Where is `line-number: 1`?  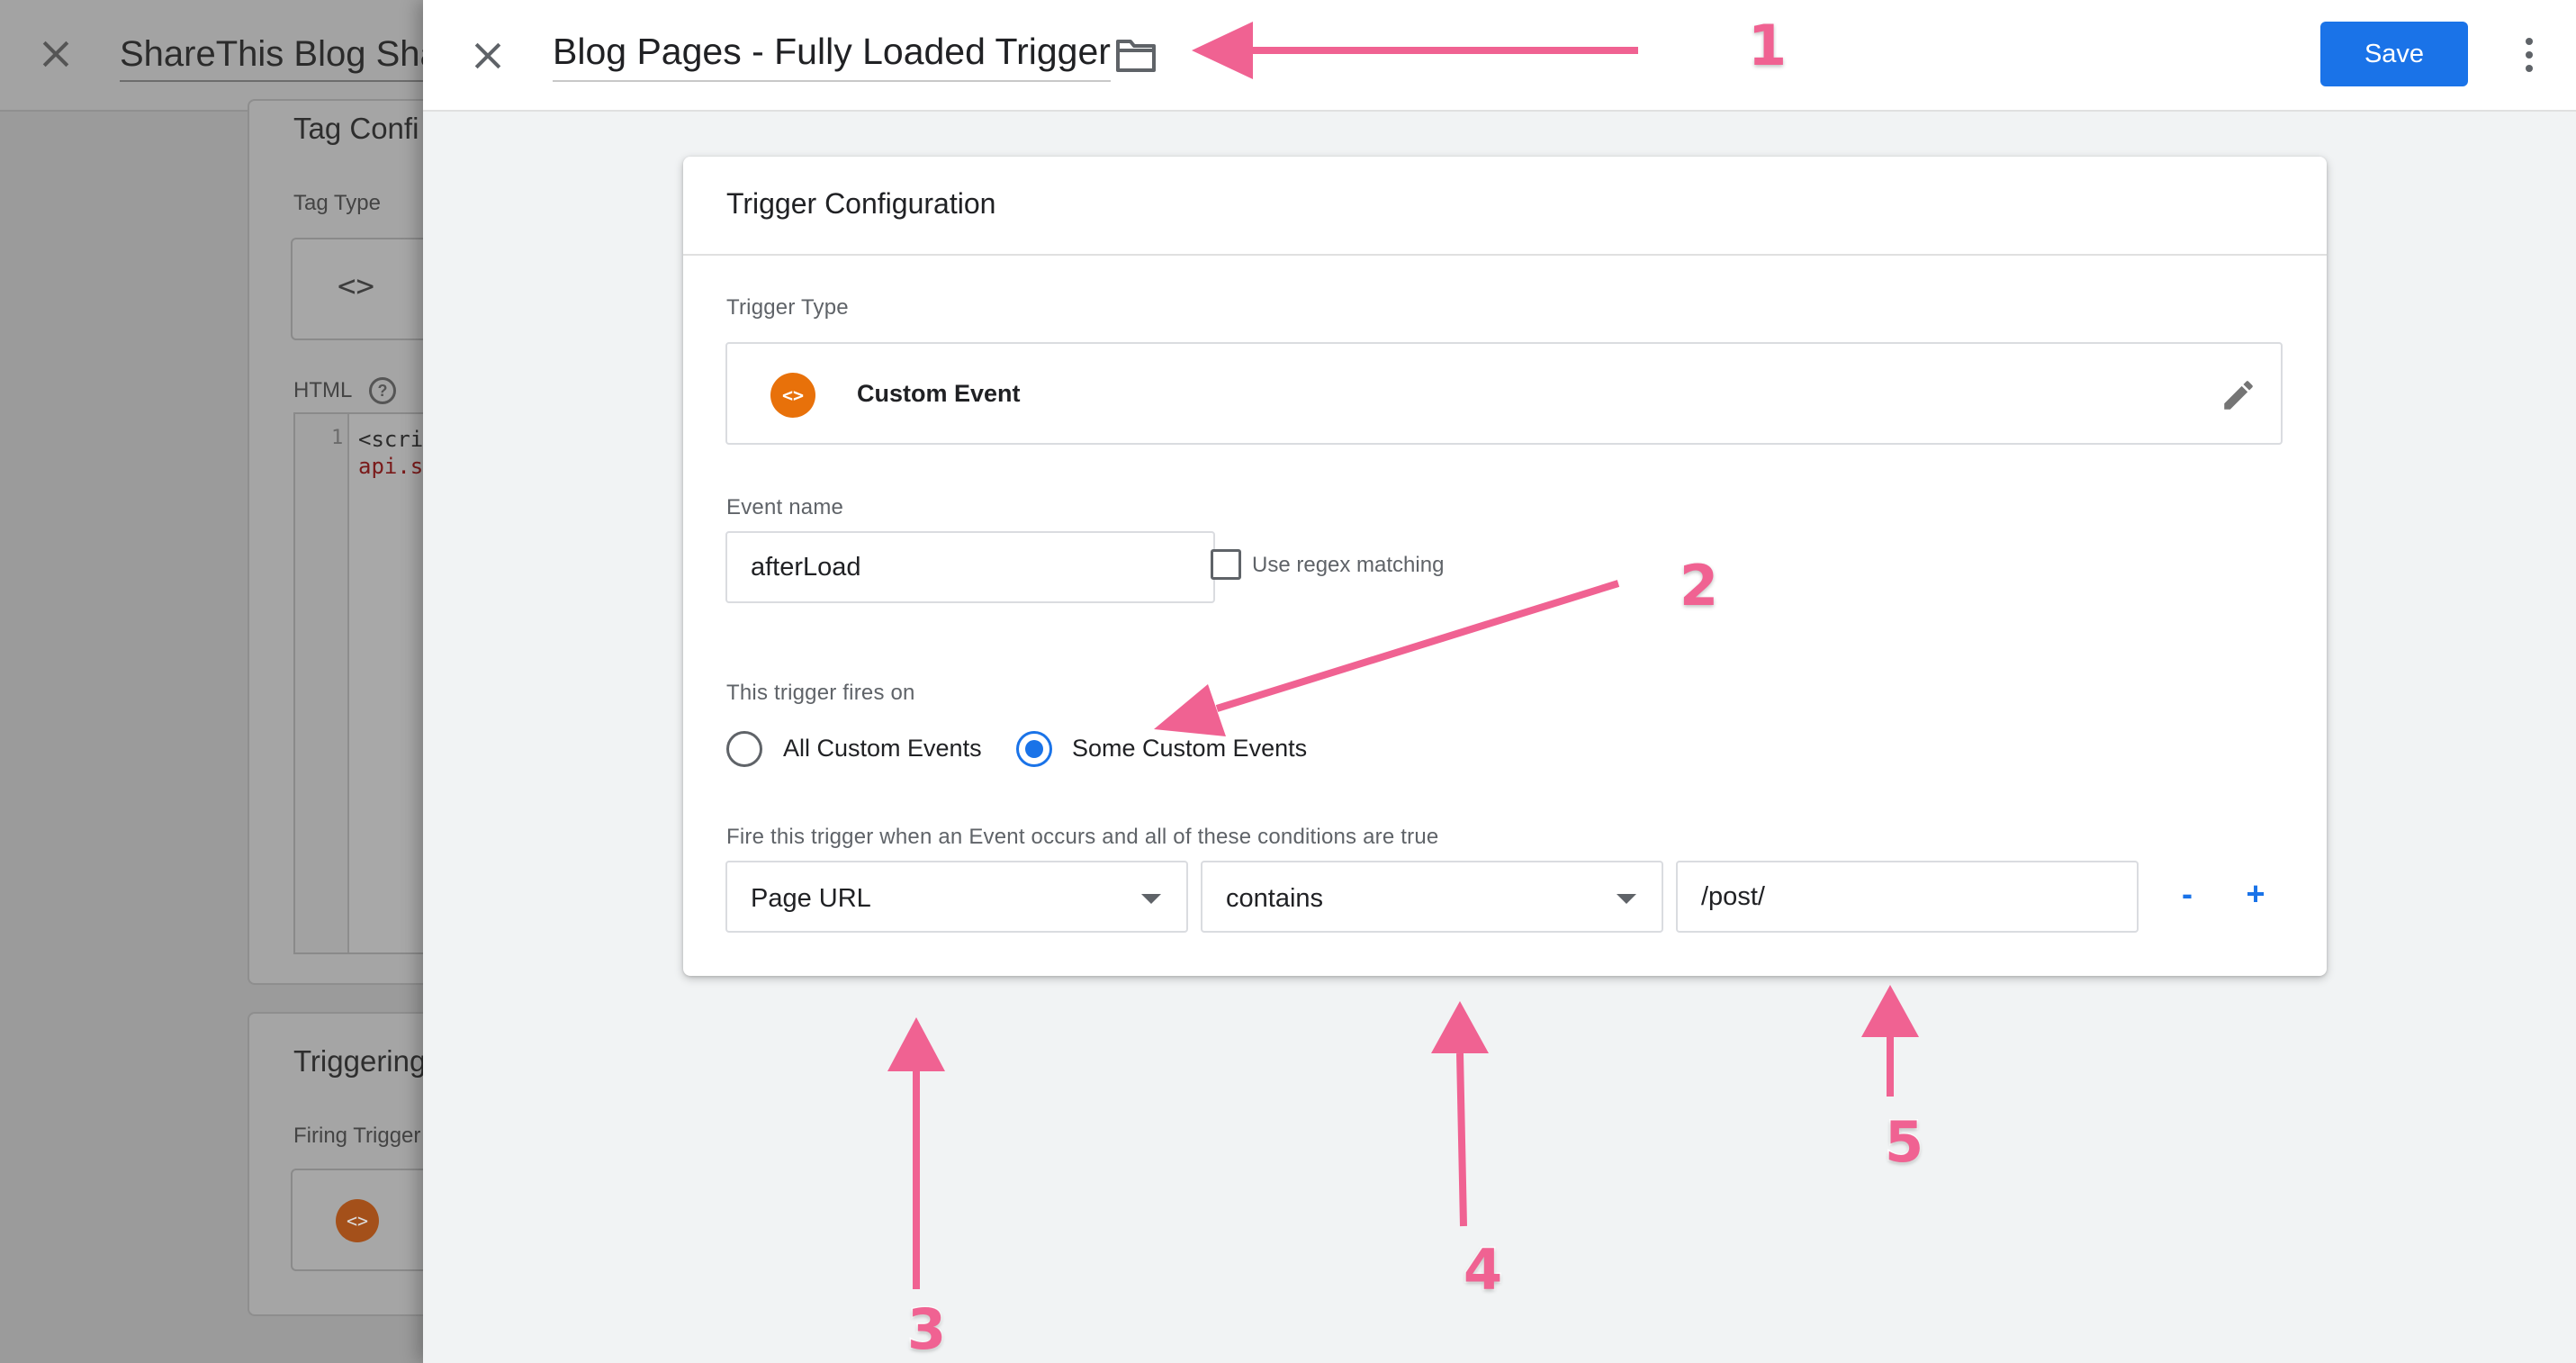 line-number: 1 is located at coordinates (337, 438).